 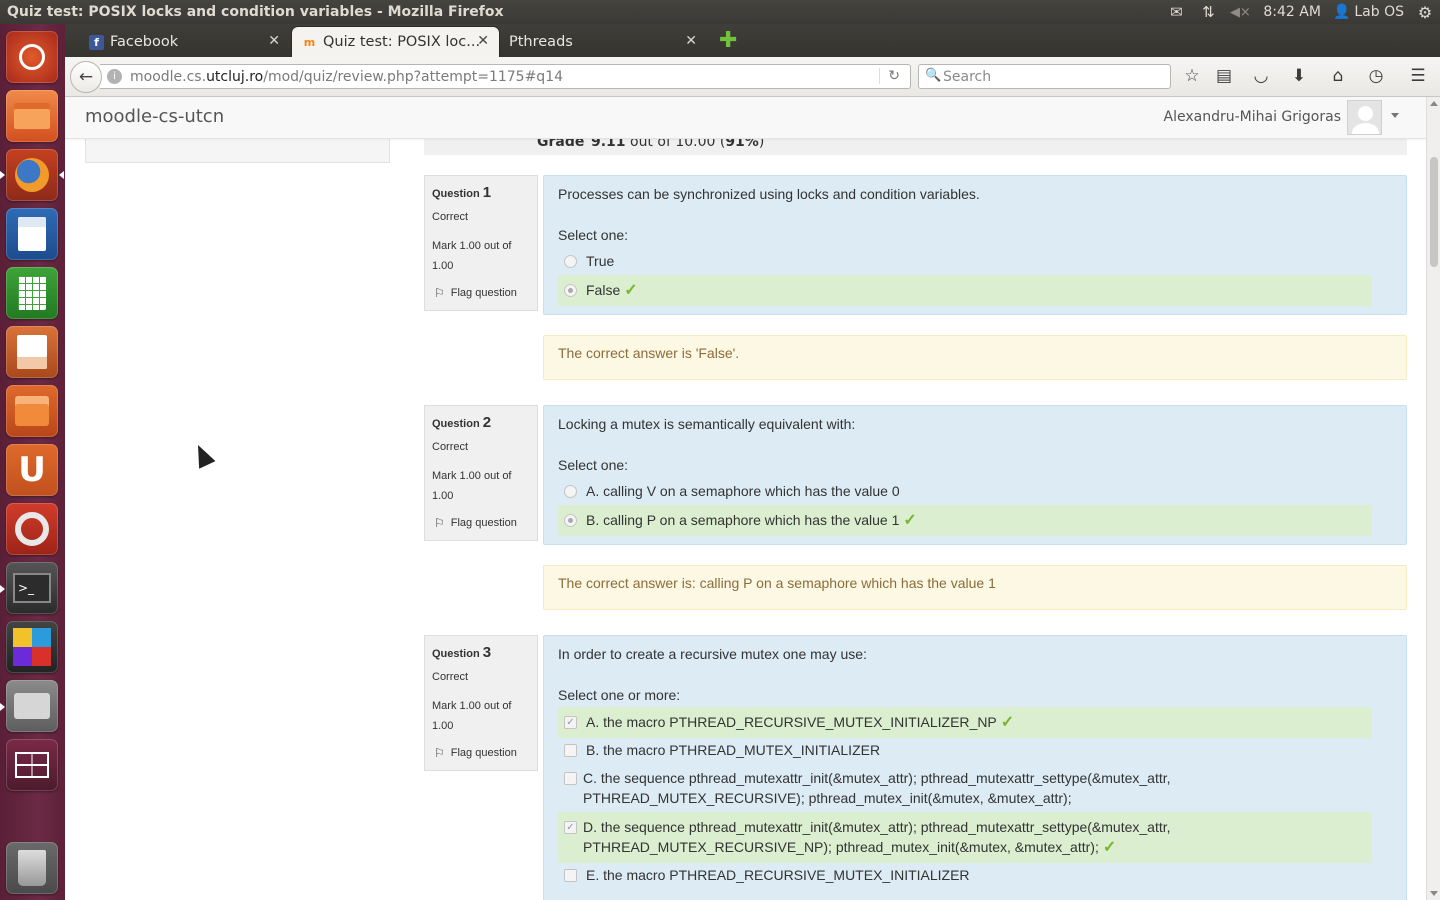 What do you see at coordinates (32, 470) in the screenshot?
I see `ubuntu-one-icon: U` at bounding box center [32, 470].